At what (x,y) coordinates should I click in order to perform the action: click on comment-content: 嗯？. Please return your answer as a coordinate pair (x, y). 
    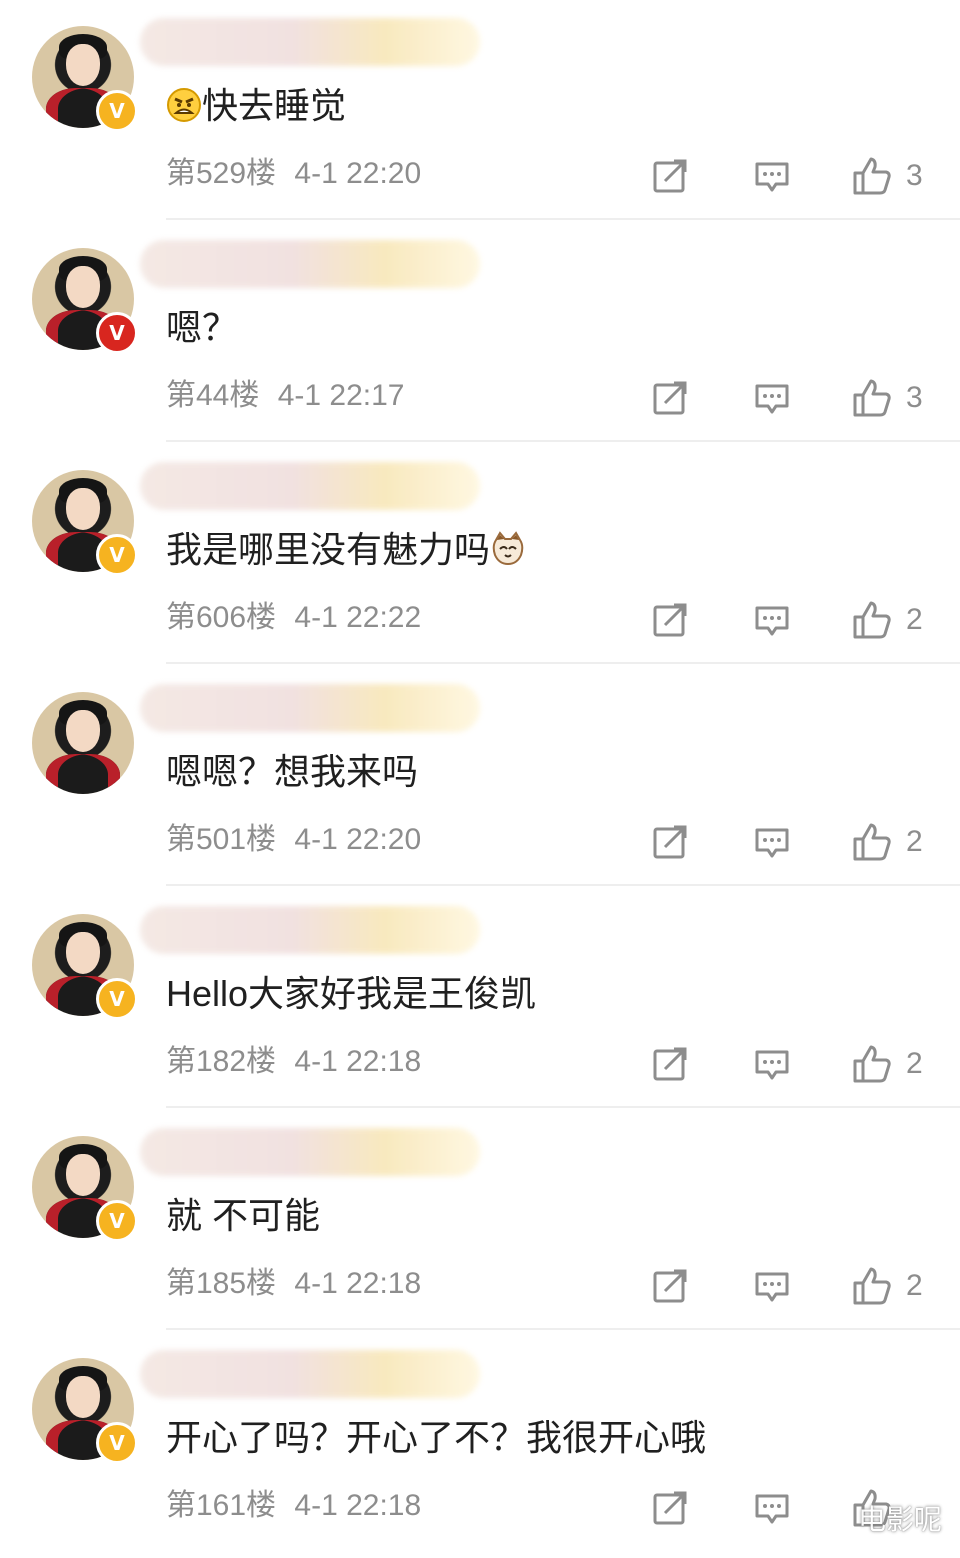
    Looking at the image, I should click on (202, 327).